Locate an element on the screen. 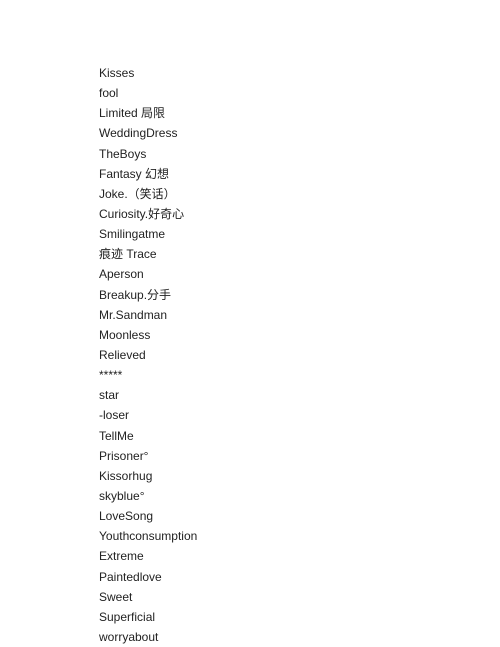  list-item: Superficial is located at coordinates (127, 616).